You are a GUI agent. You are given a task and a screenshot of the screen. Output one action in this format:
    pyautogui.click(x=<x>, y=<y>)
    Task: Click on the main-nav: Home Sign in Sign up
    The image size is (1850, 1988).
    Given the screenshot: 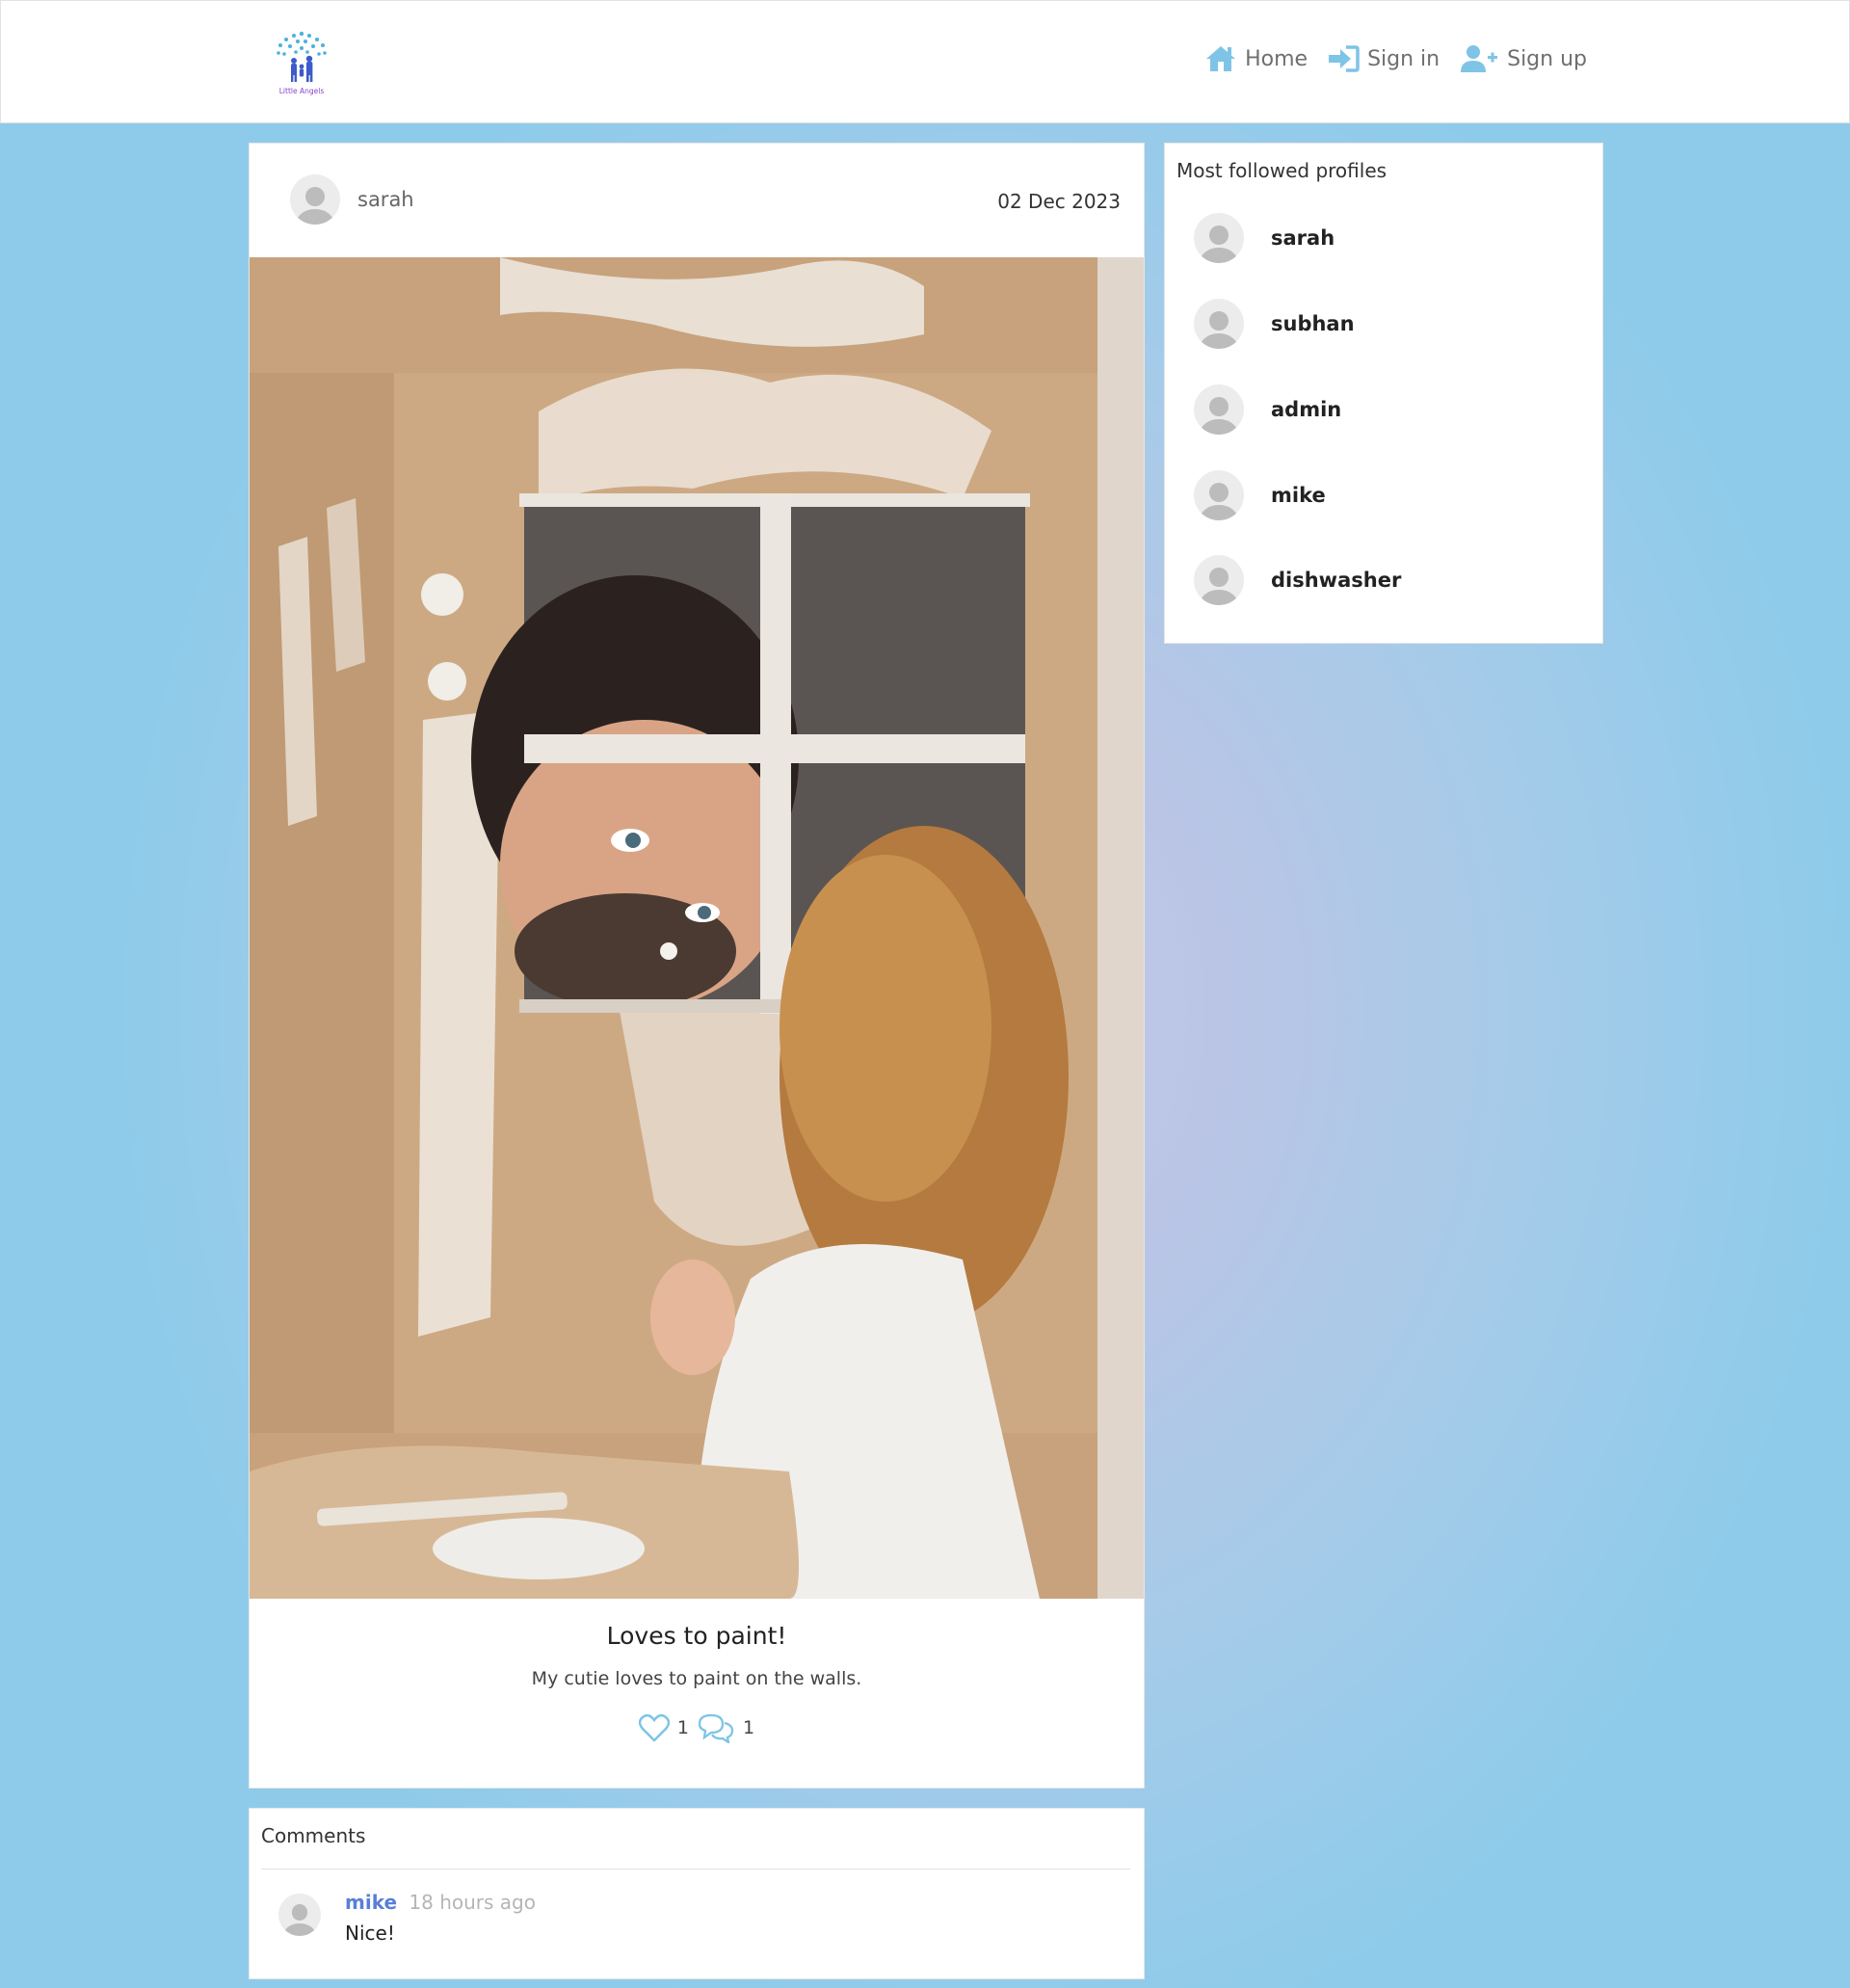 What is the action you would take?
    pyautogui.click(x=1395, y=58)
    